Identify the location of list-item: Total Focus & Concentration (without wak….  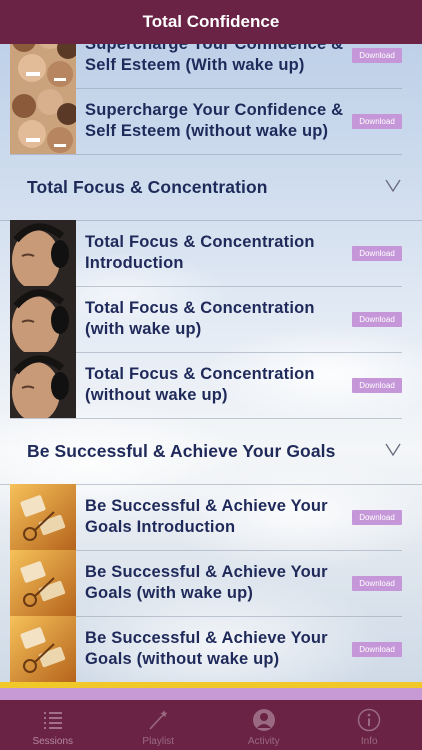
(206, 385).